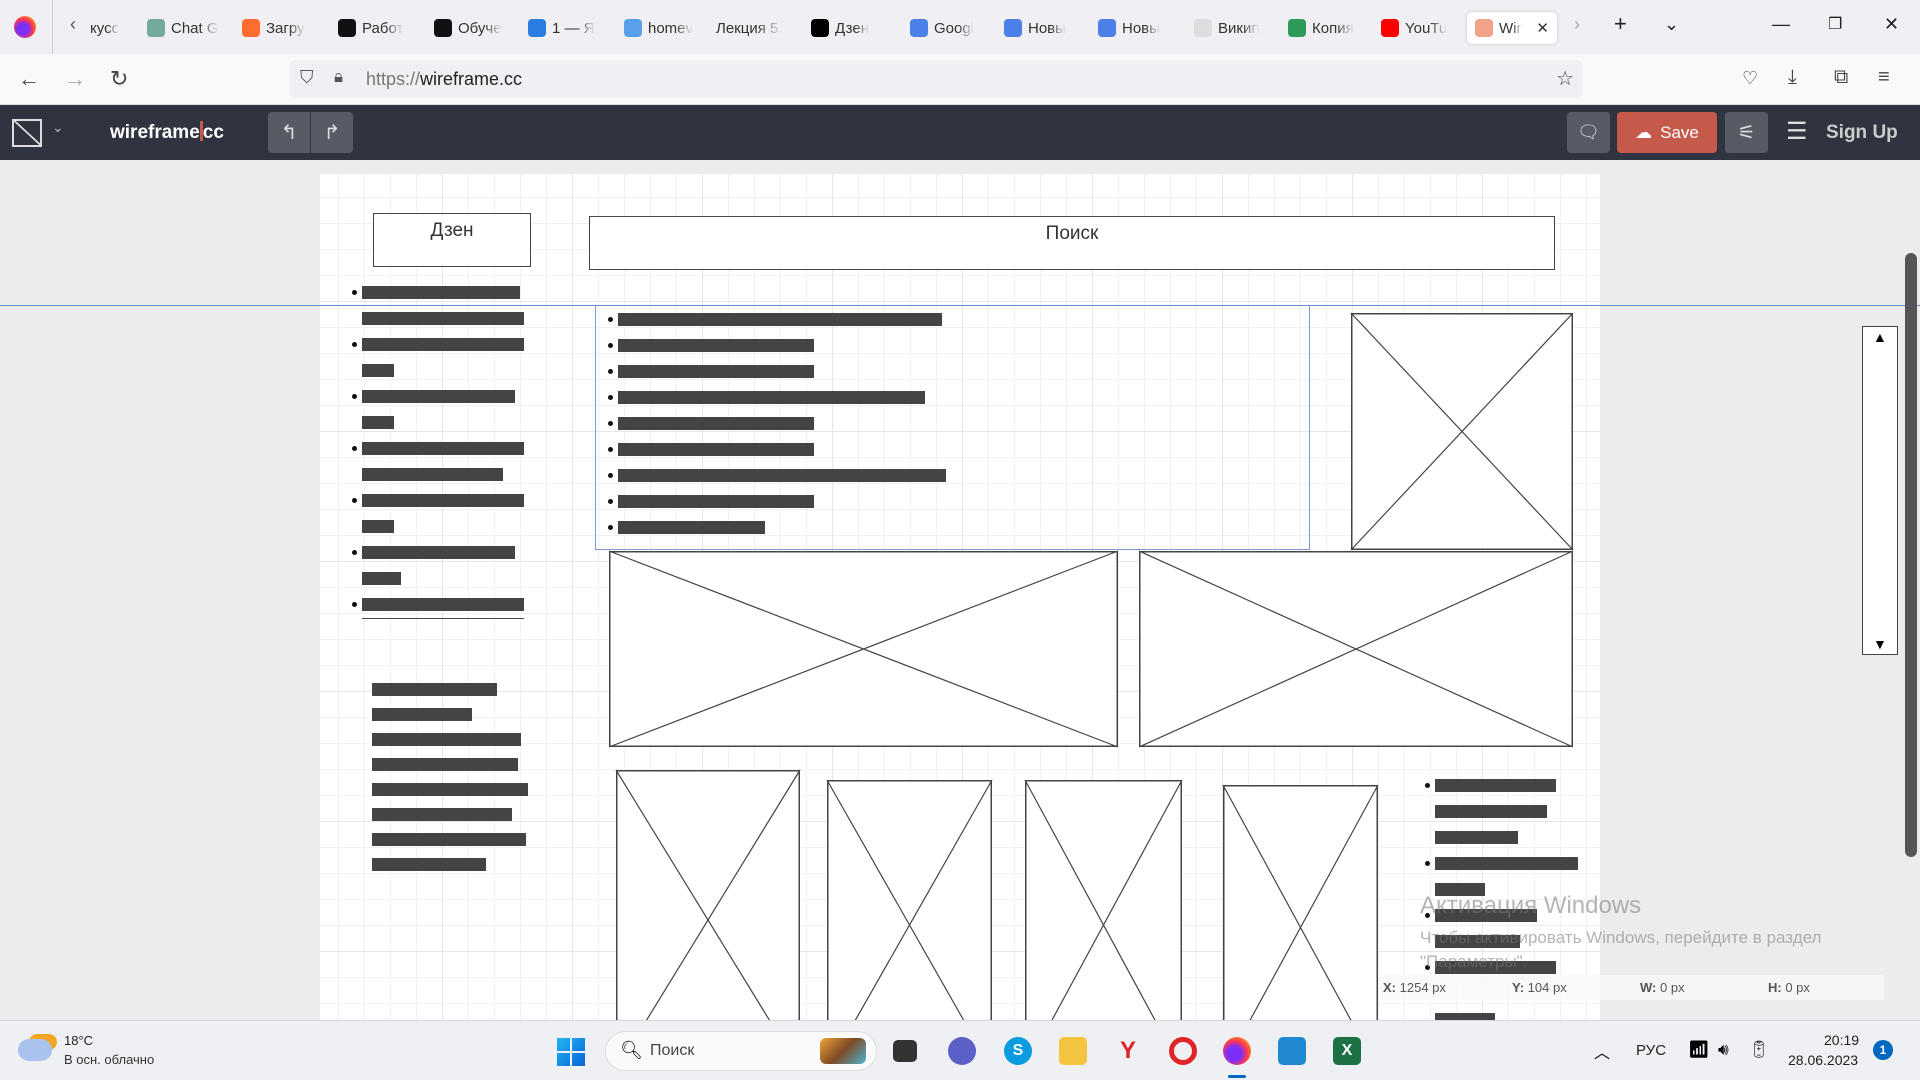 This screenshot has height=1080, width=1920. Describe the element at coordinates (1671, 24) in the screenshot. I see `list-tabs-chevron-down-icon: ⌄` at that location.